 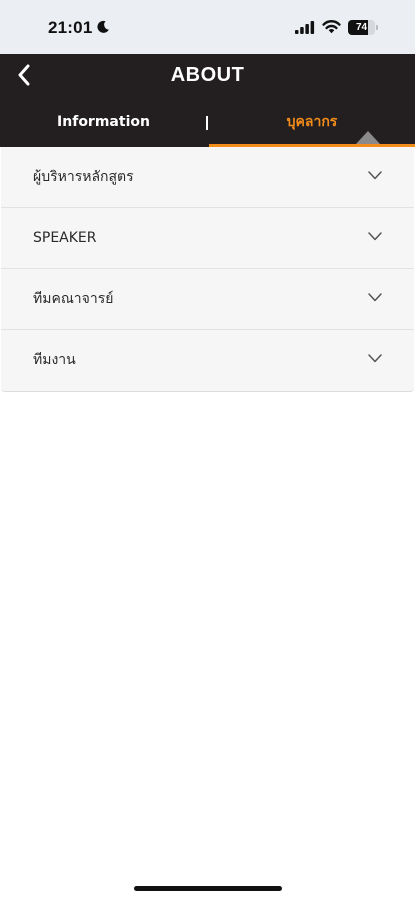 I want to click on list-item-program-executives: ผู้บริหารหลักสูตร, so click(x=207, y=177).